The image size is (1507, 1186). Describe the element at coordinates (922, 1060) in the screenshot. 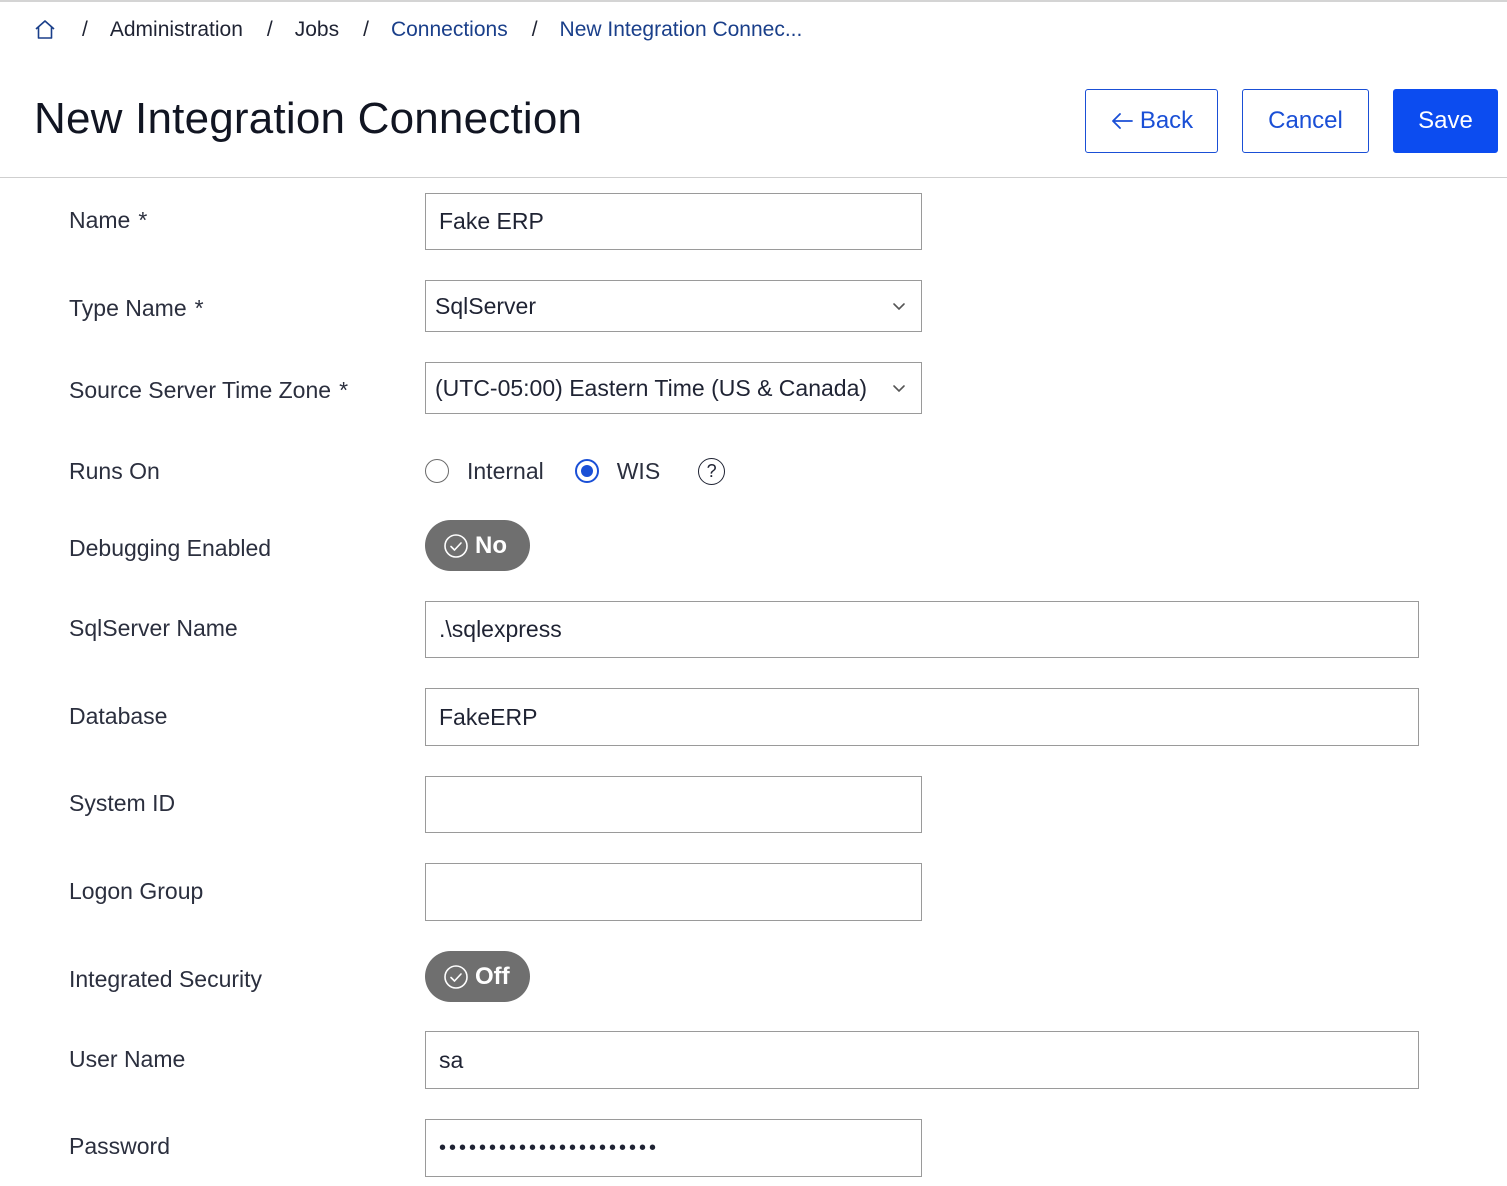

I see `user-name-input: sa` at that location.